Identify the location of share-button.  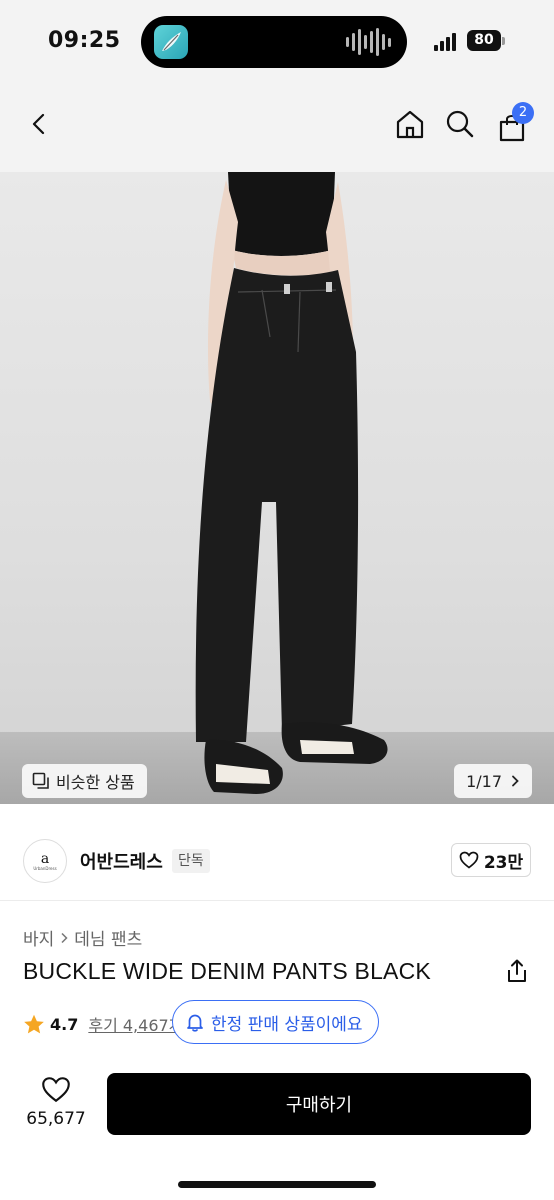
(517, 971).